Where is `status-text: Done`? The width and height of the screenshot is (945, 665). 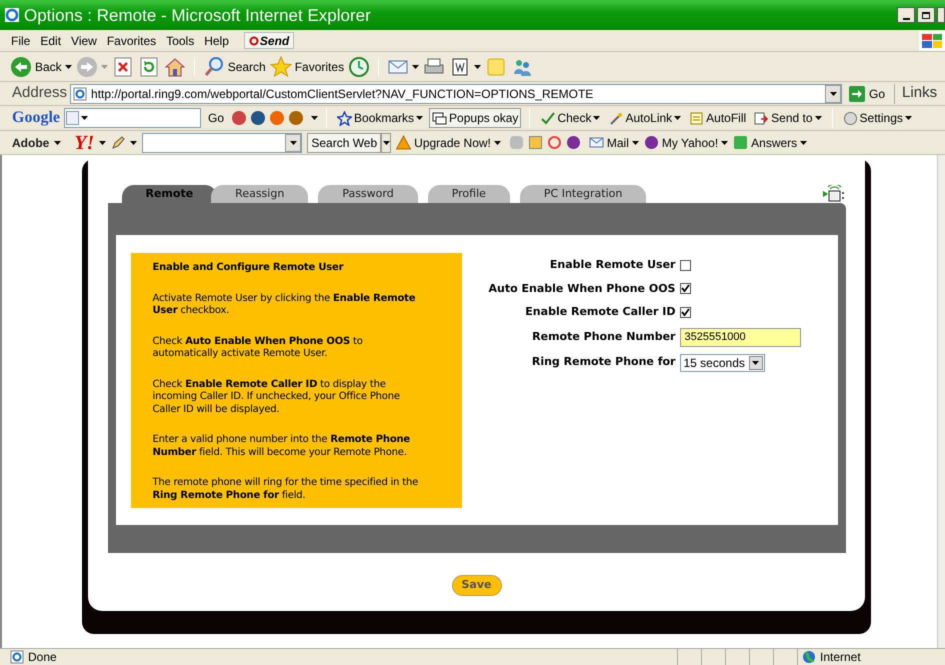 status-text: Done is located at coordinates (42, 657).